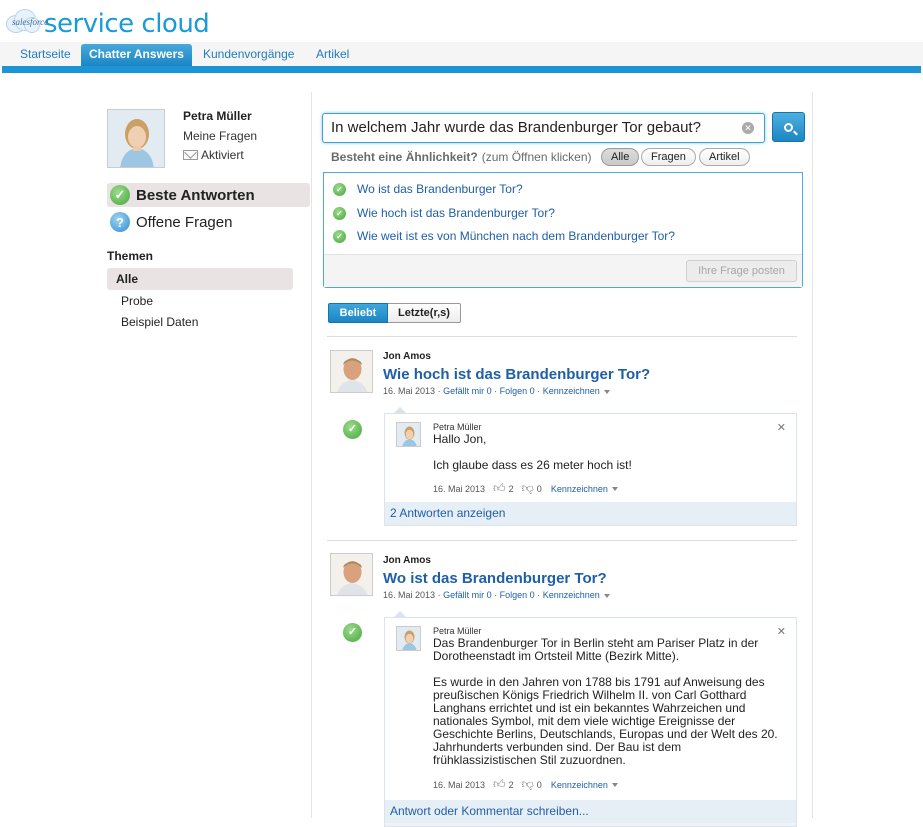 Image resolution: width=923 pixels, height=827 pixels. Describe the element at coordinates (440, 189) in the screenshot. I see `suggestion-label: Wo ist das Brandenburger Tor?` at that location.